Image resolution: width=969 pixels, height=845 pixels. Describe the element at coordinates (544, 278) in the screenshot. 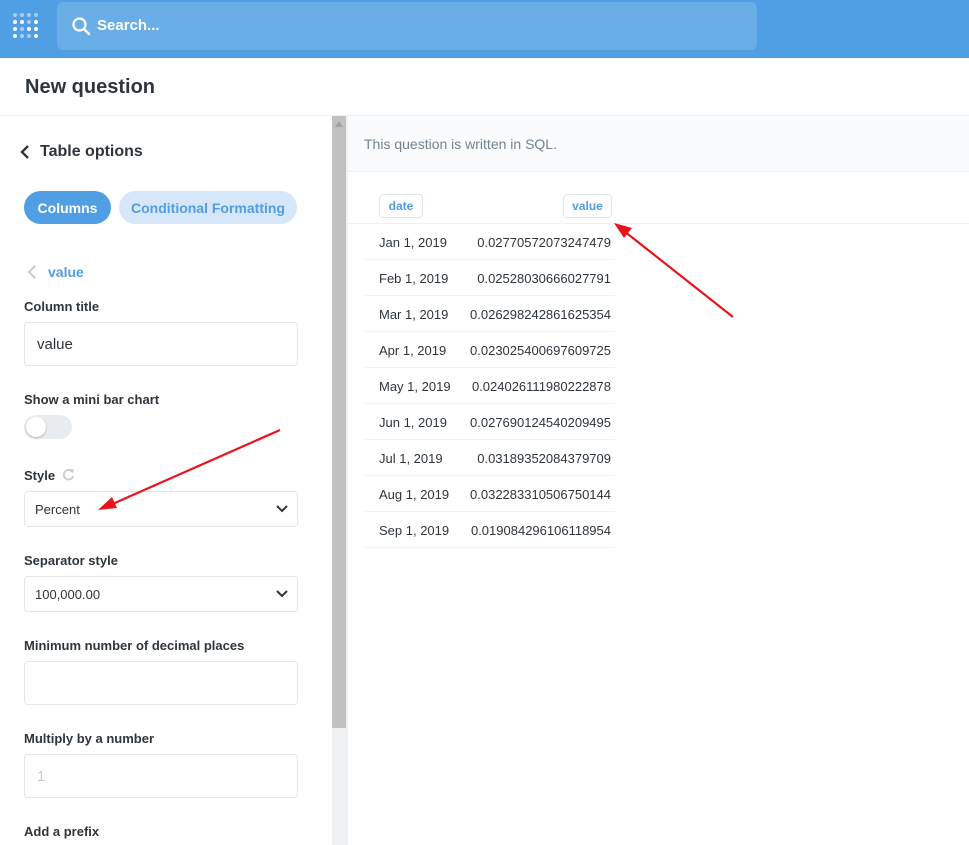

I see `value-cell: 0.02528030666027791` at that location.